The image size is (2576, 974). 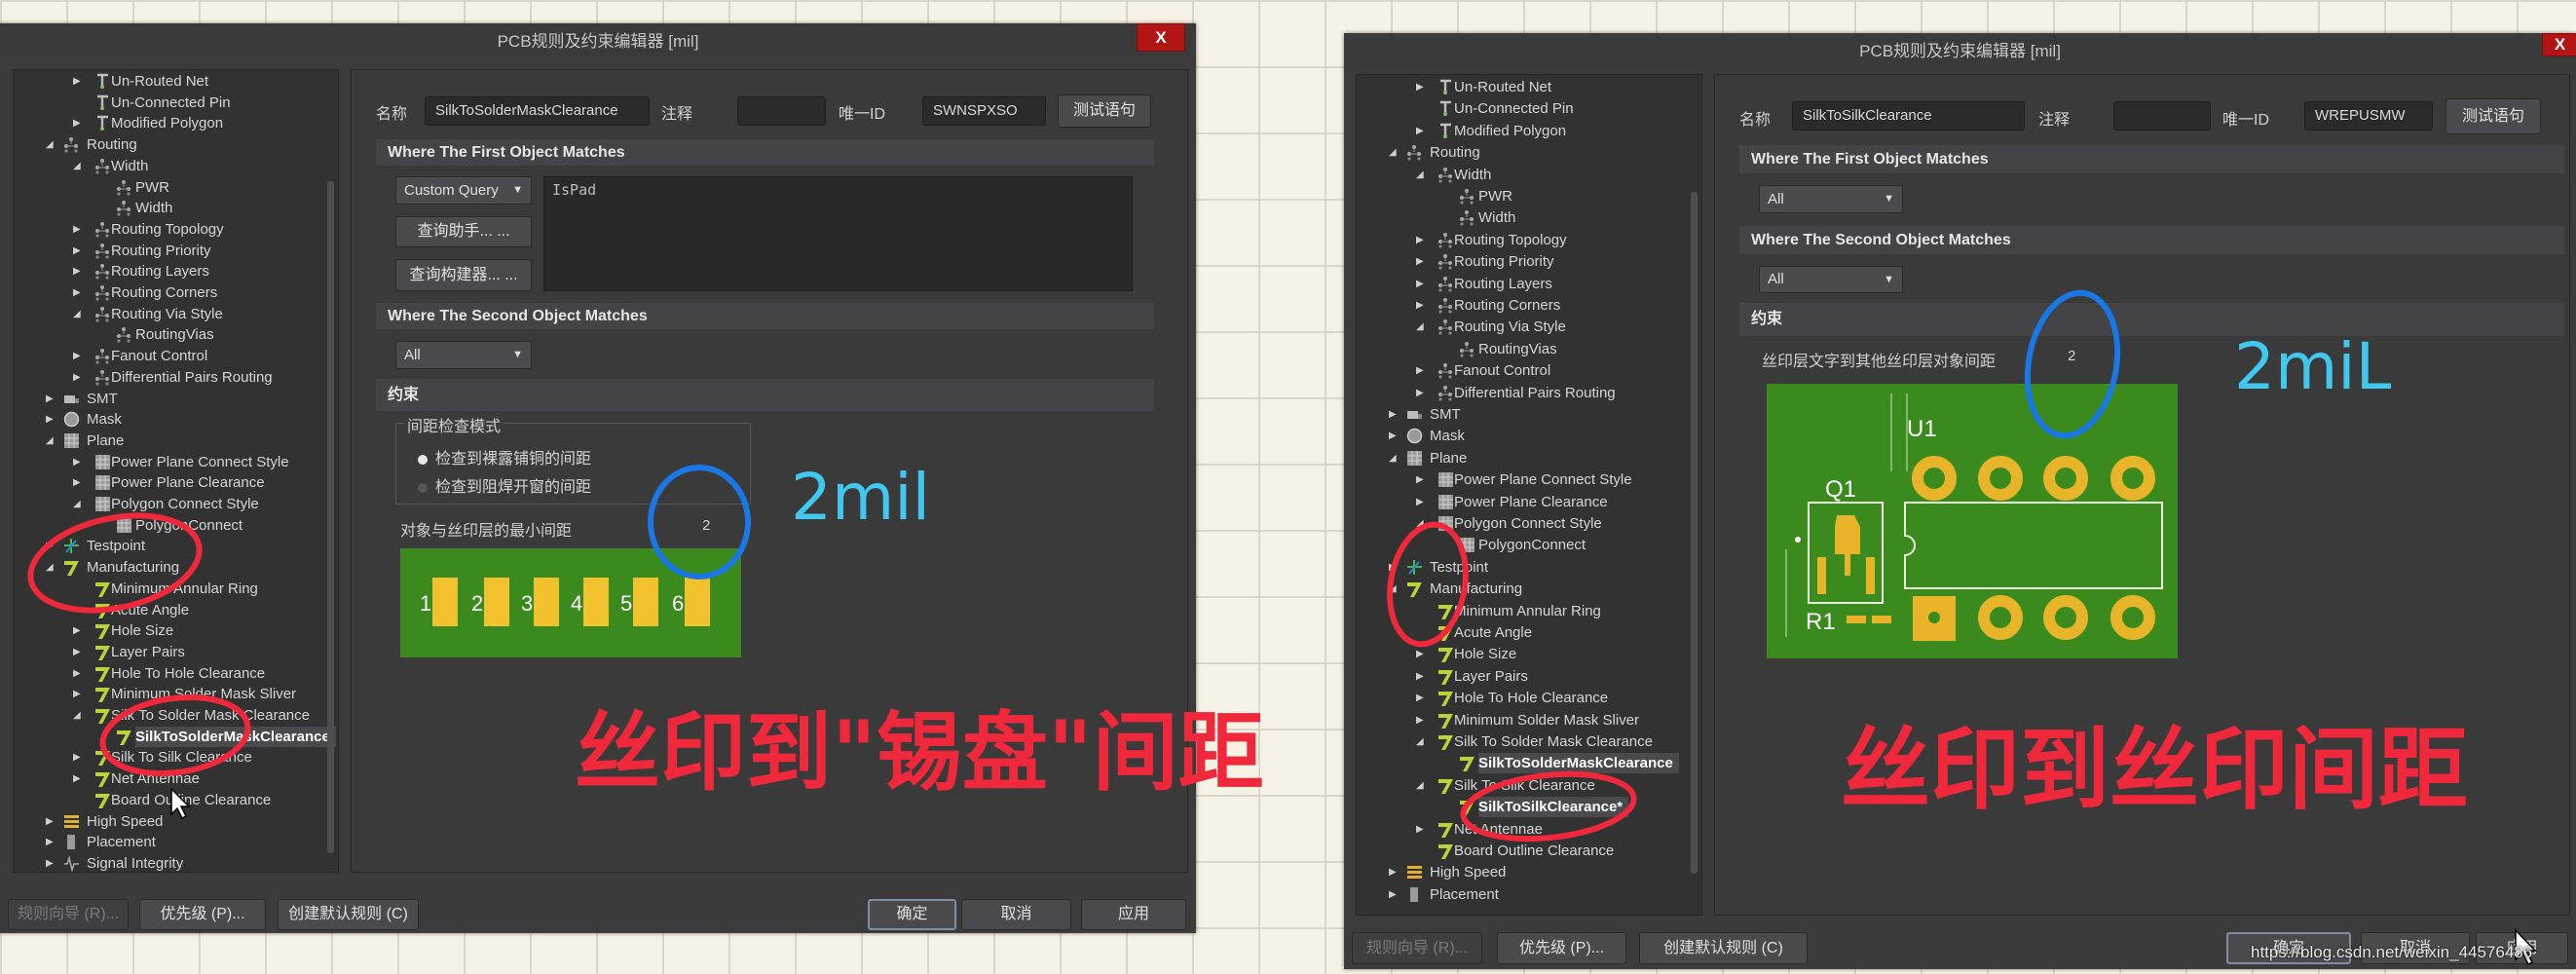 I want to click on tree-item: ▶ Routing Priority, so click(x=169, y=251).